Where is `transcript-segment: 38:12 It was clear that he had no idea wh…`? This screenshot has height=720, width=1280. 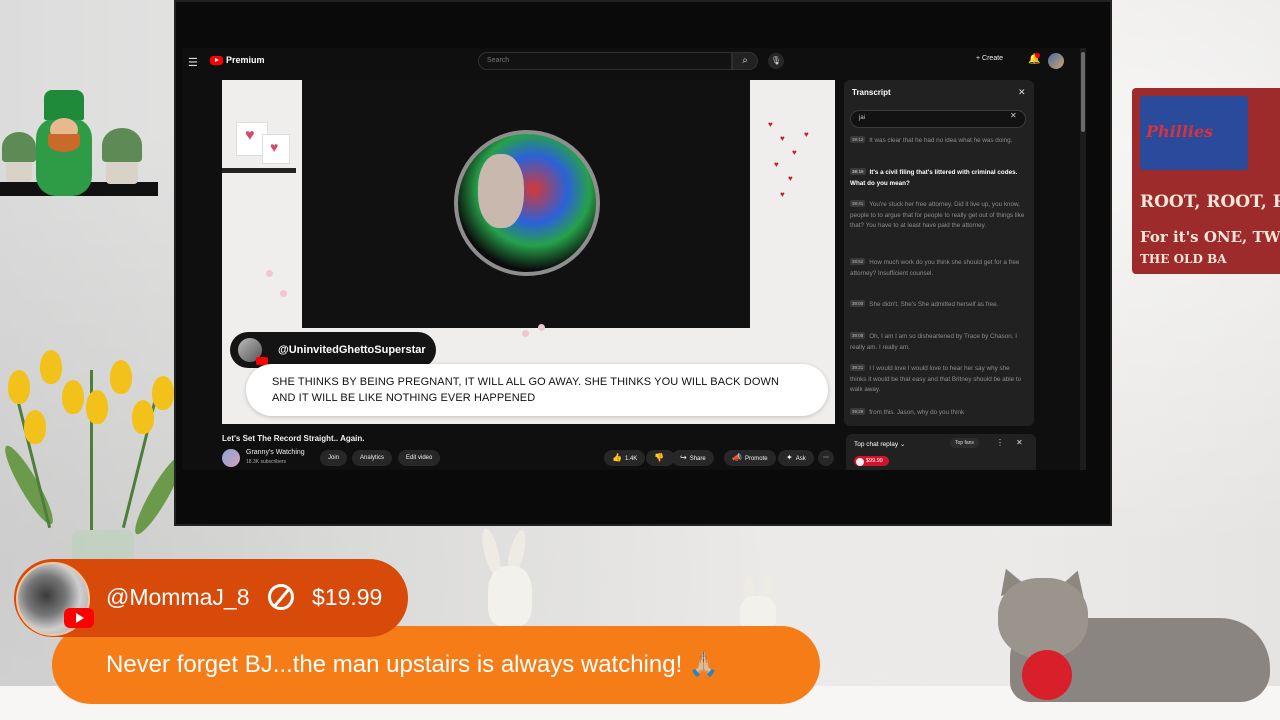 transcript-segment: 38:12 It was clear that he had no idea wh… is located at coordinates (938, 141).